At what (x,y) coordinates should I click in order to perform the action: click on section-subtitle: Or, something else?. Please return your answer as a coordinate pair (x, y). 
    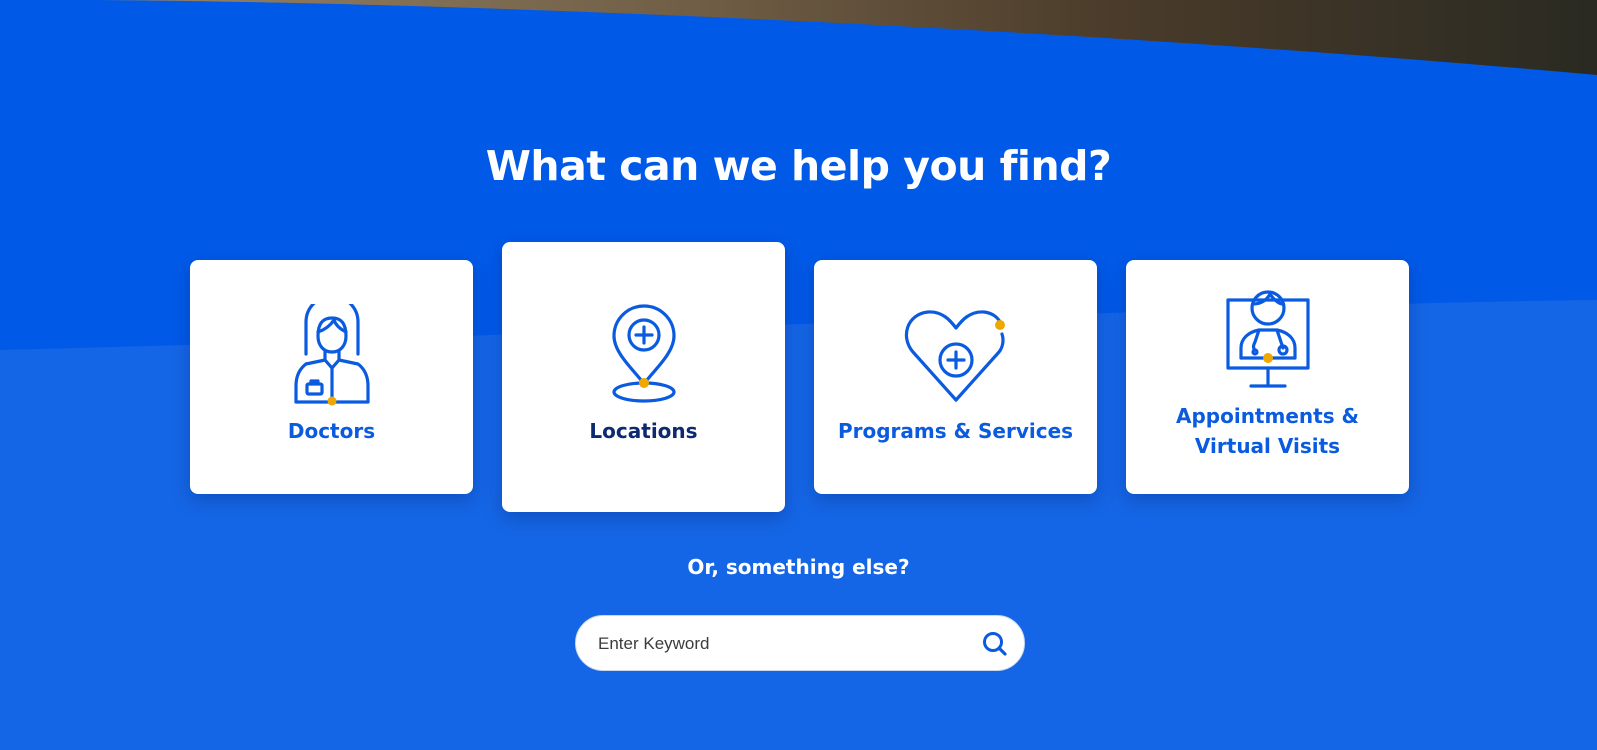
    Looking at the image, I should click on (798, 567).